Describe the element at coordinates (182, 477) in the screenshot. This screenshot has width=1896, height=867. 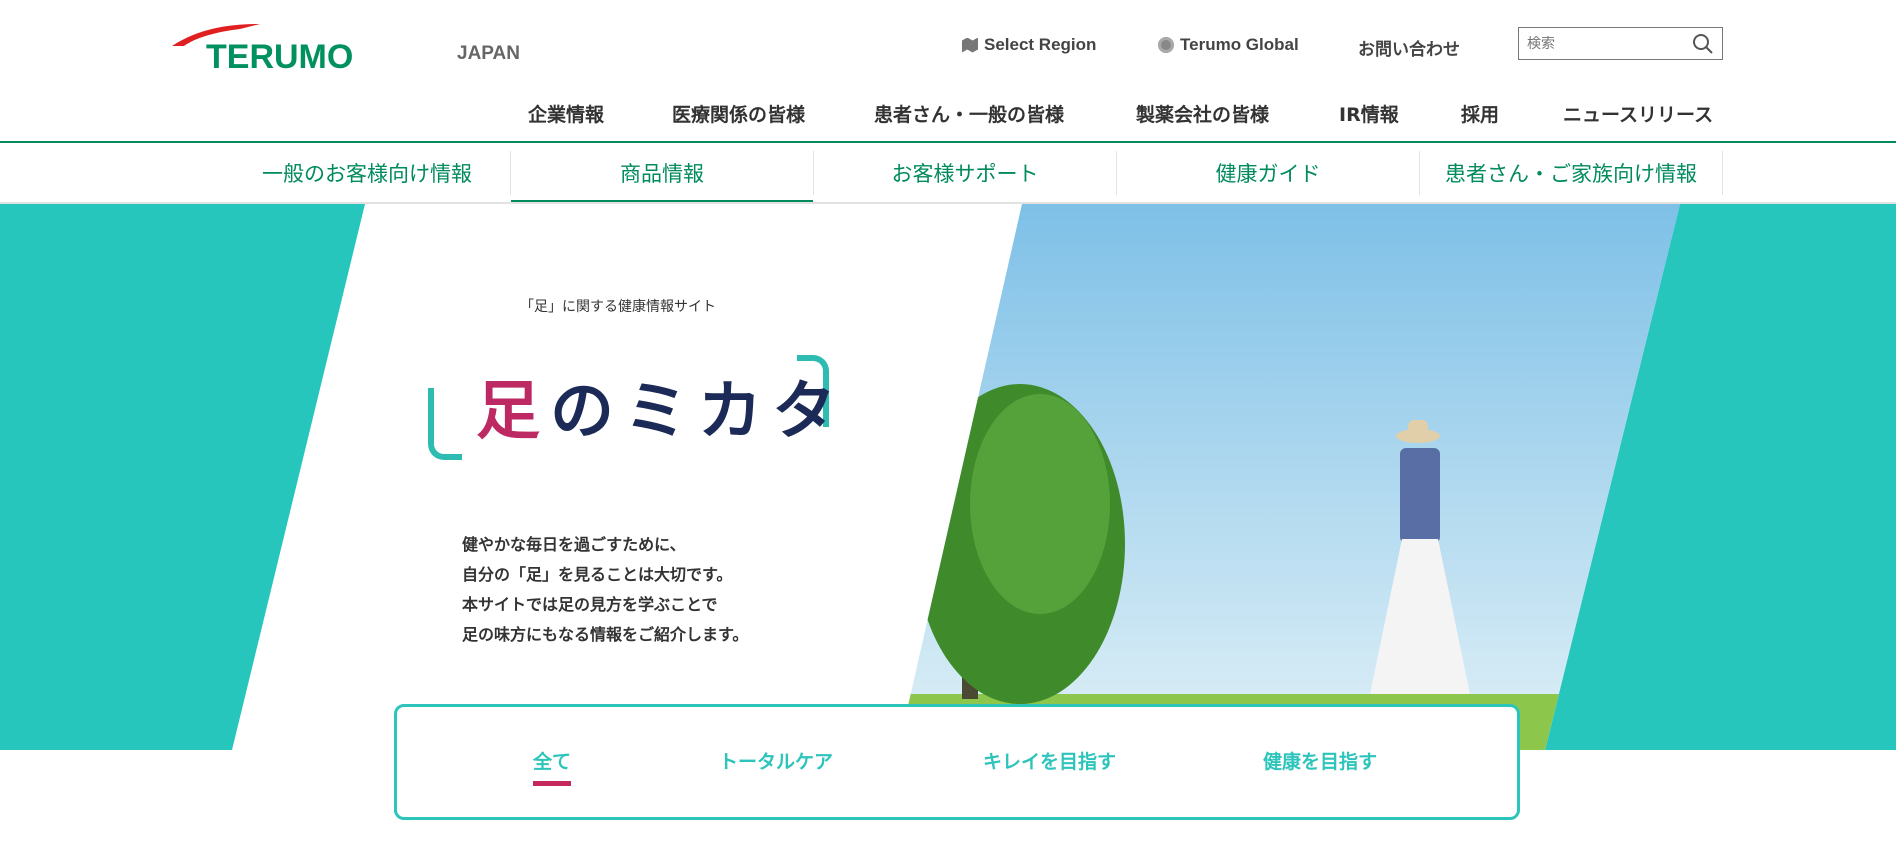
I see `teal-left-shape` at that location.